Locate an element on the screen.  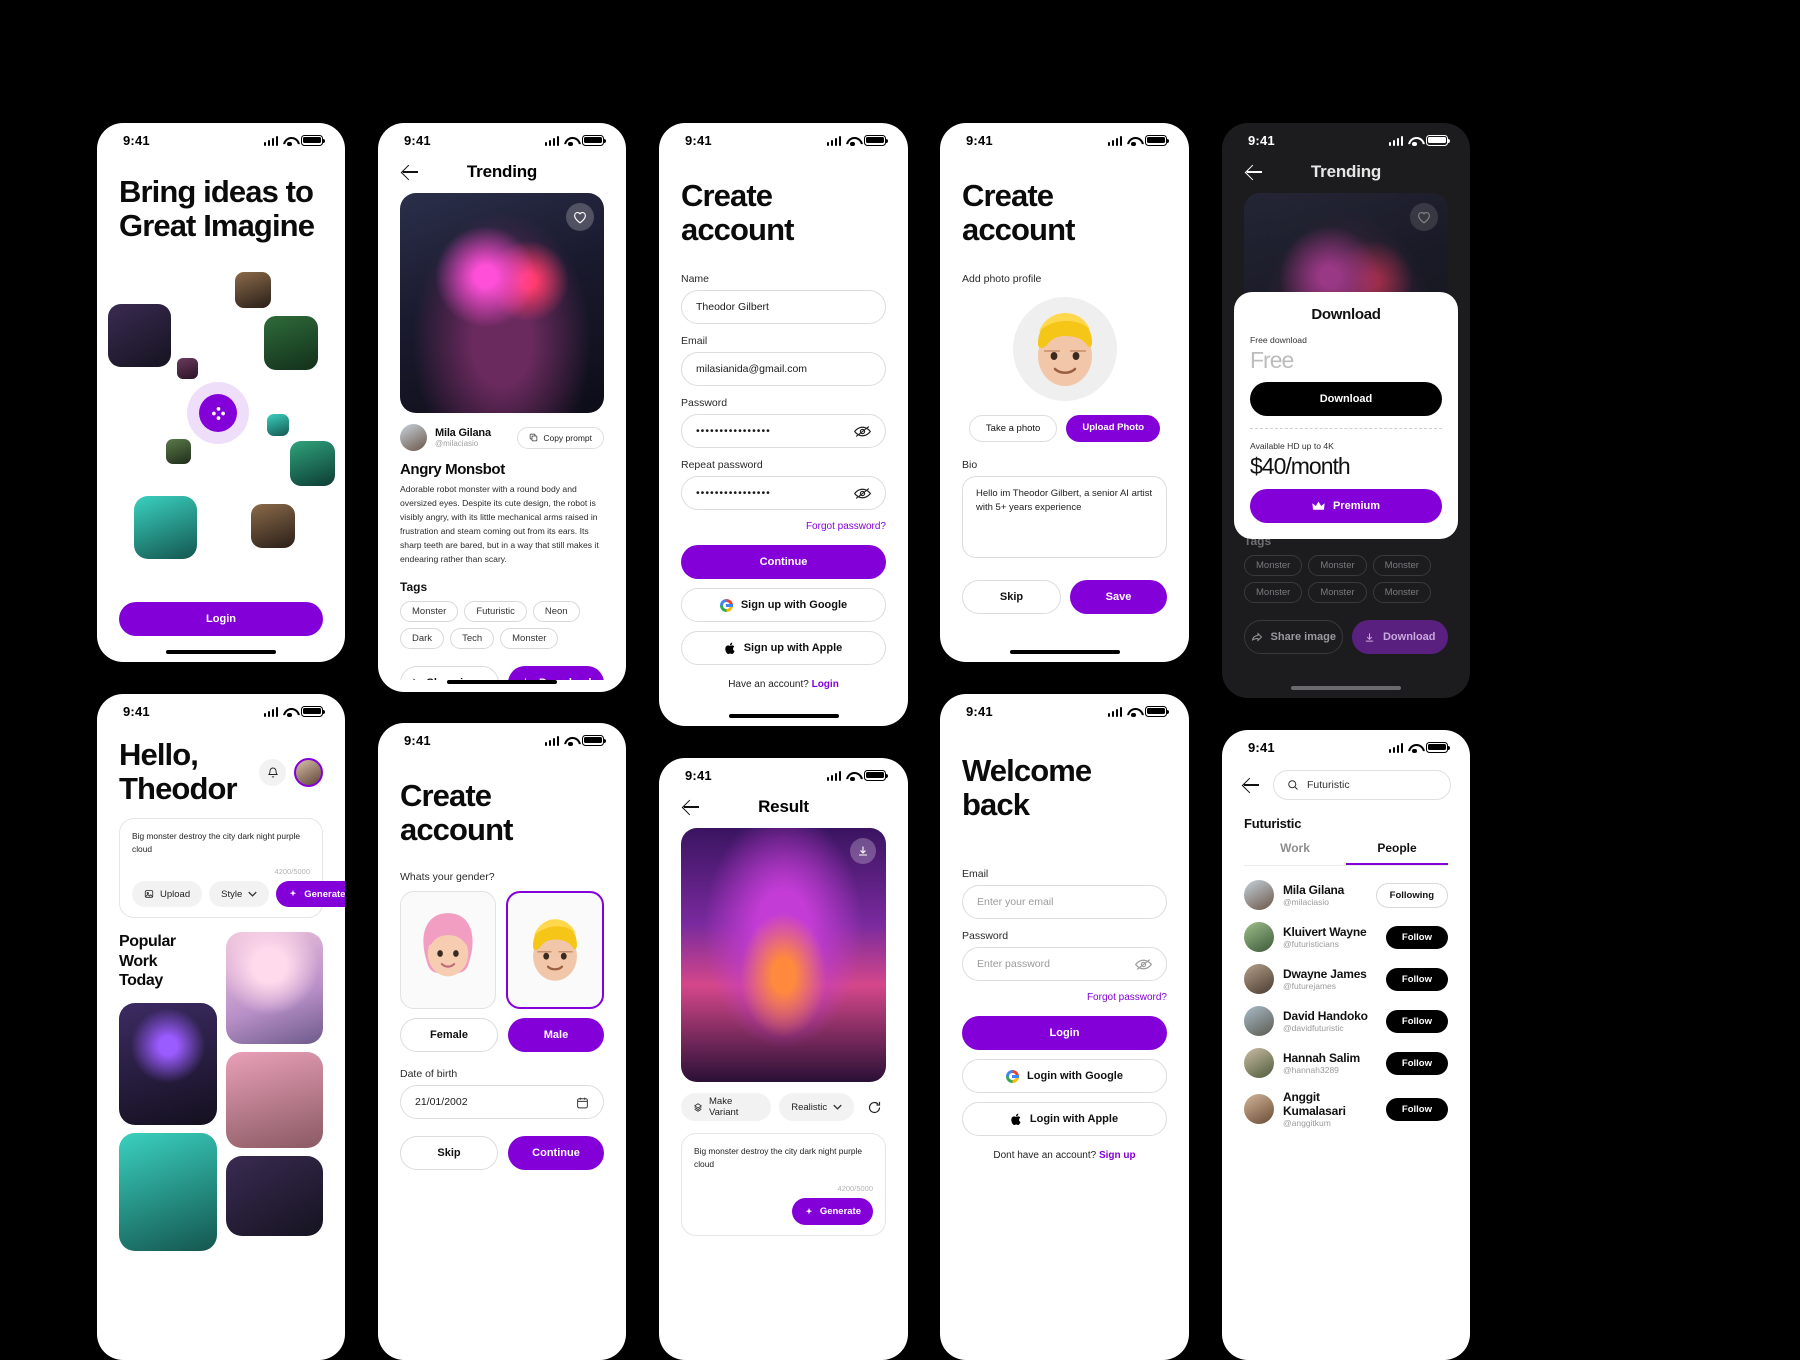
tag-chip: Futuristic is located at coordinates (495, 611).